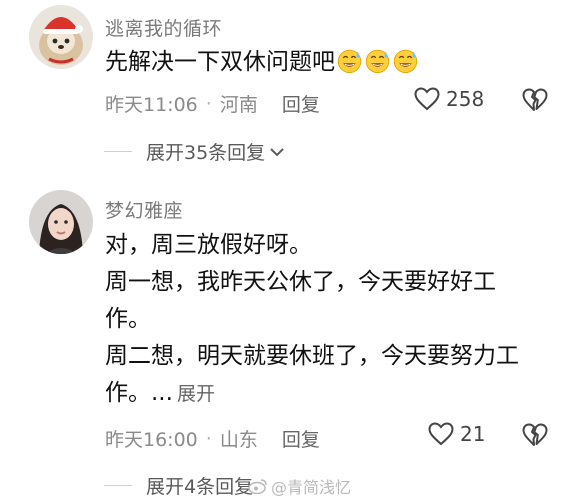  Describe the element at coordinates (196, 394) in the screenshot. I see `inline-expand-link: 展开` at that location.